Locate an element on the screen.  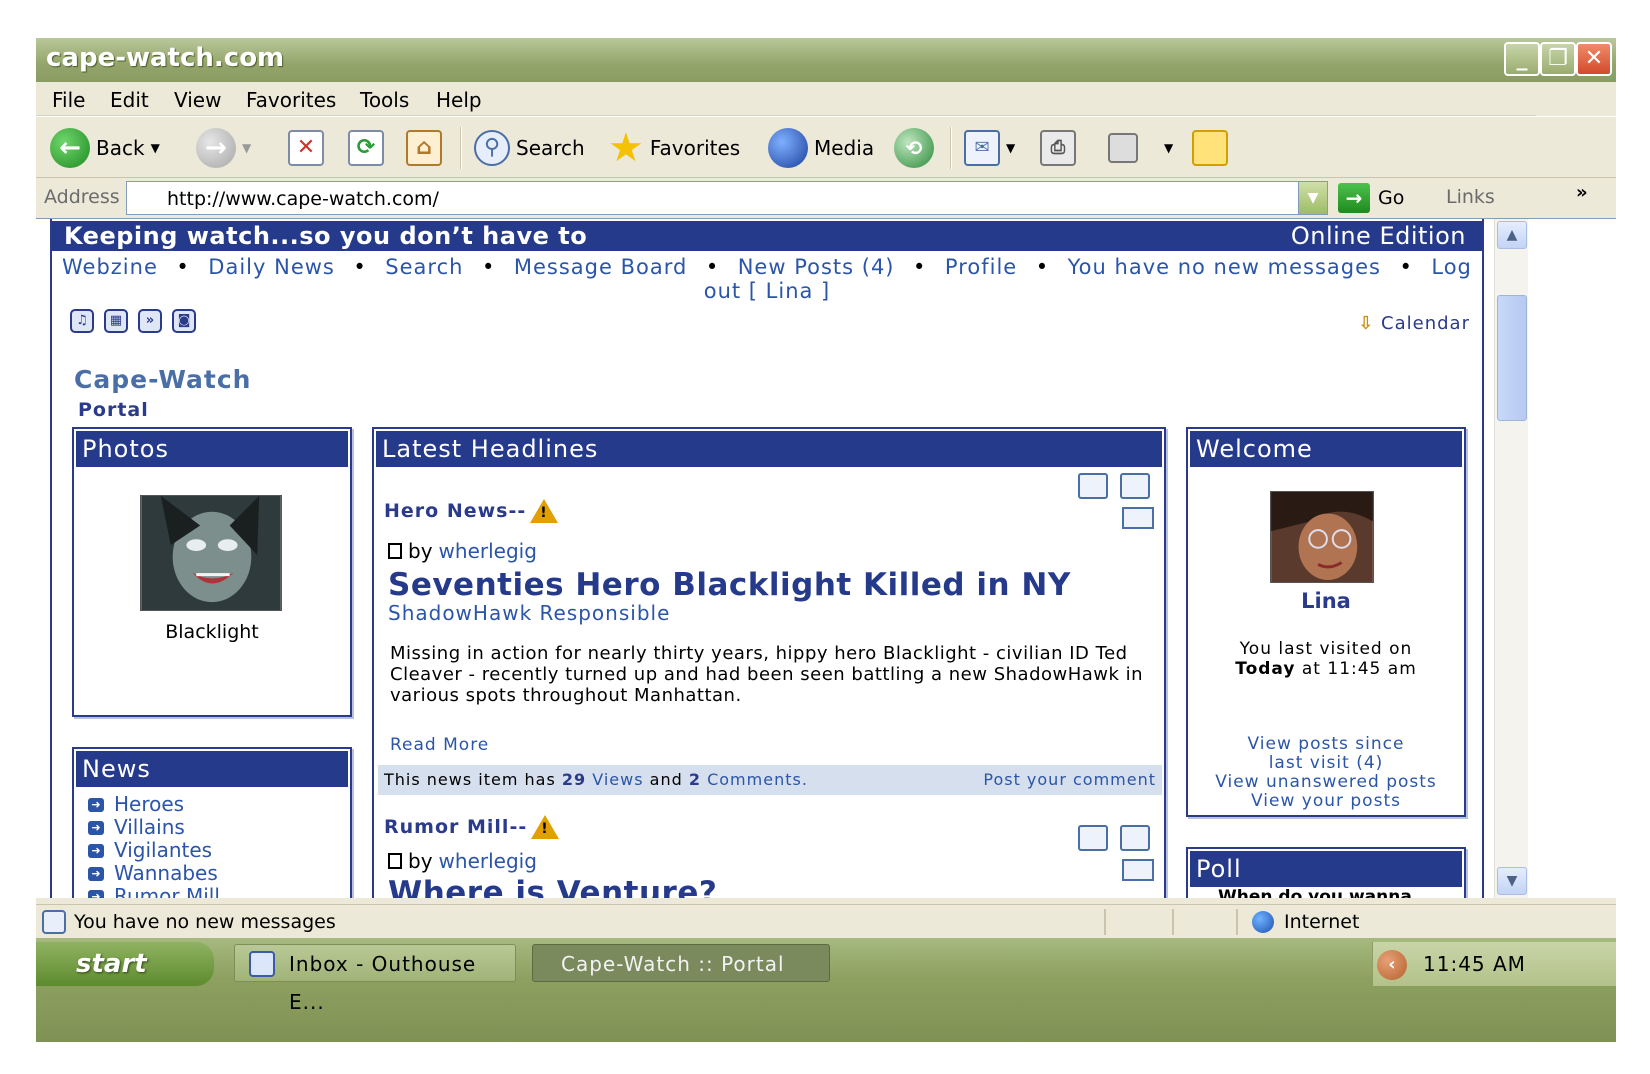
nav-webzine: Webzine is located at coordinates (110, 267).